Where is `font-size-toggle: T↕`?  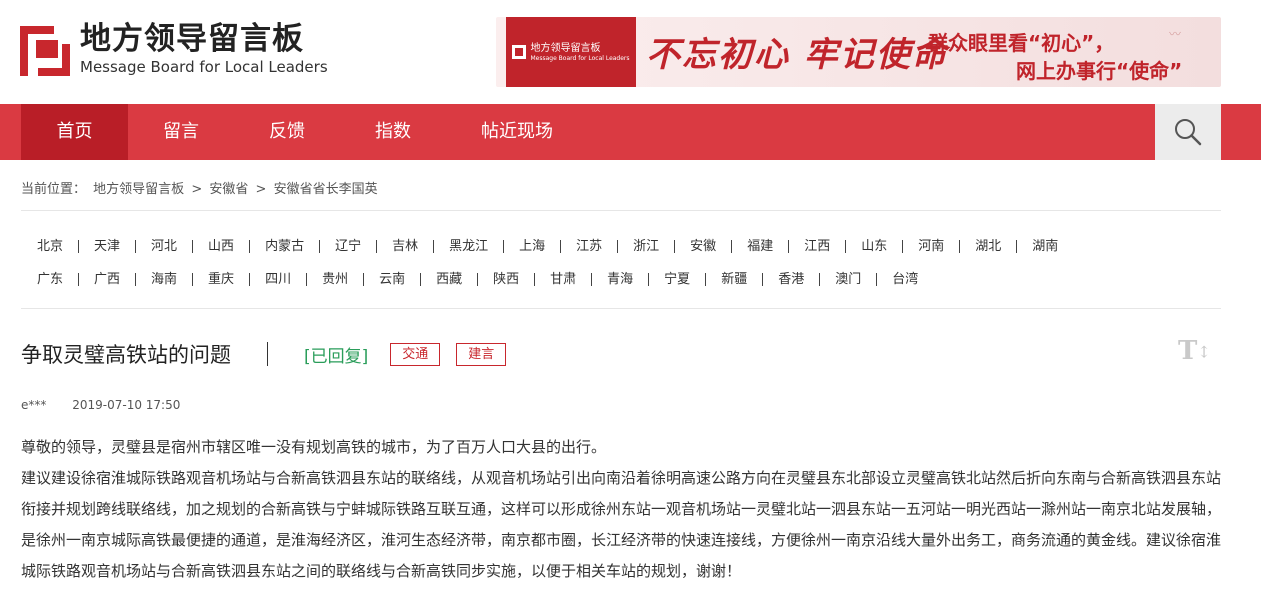
font-size-toggle: T↕ is located at coordinates (1194, 351).